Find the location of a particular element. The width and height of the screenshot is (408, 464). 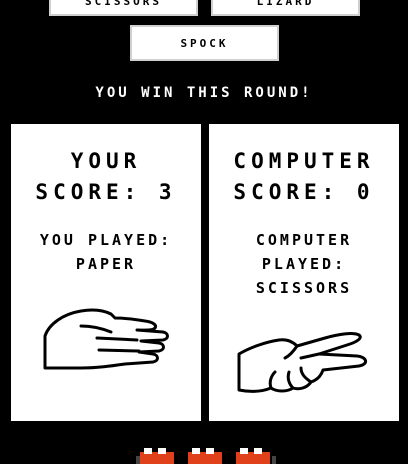

player-score-value: SCORE: 3 is located at coordinates (106, 192).